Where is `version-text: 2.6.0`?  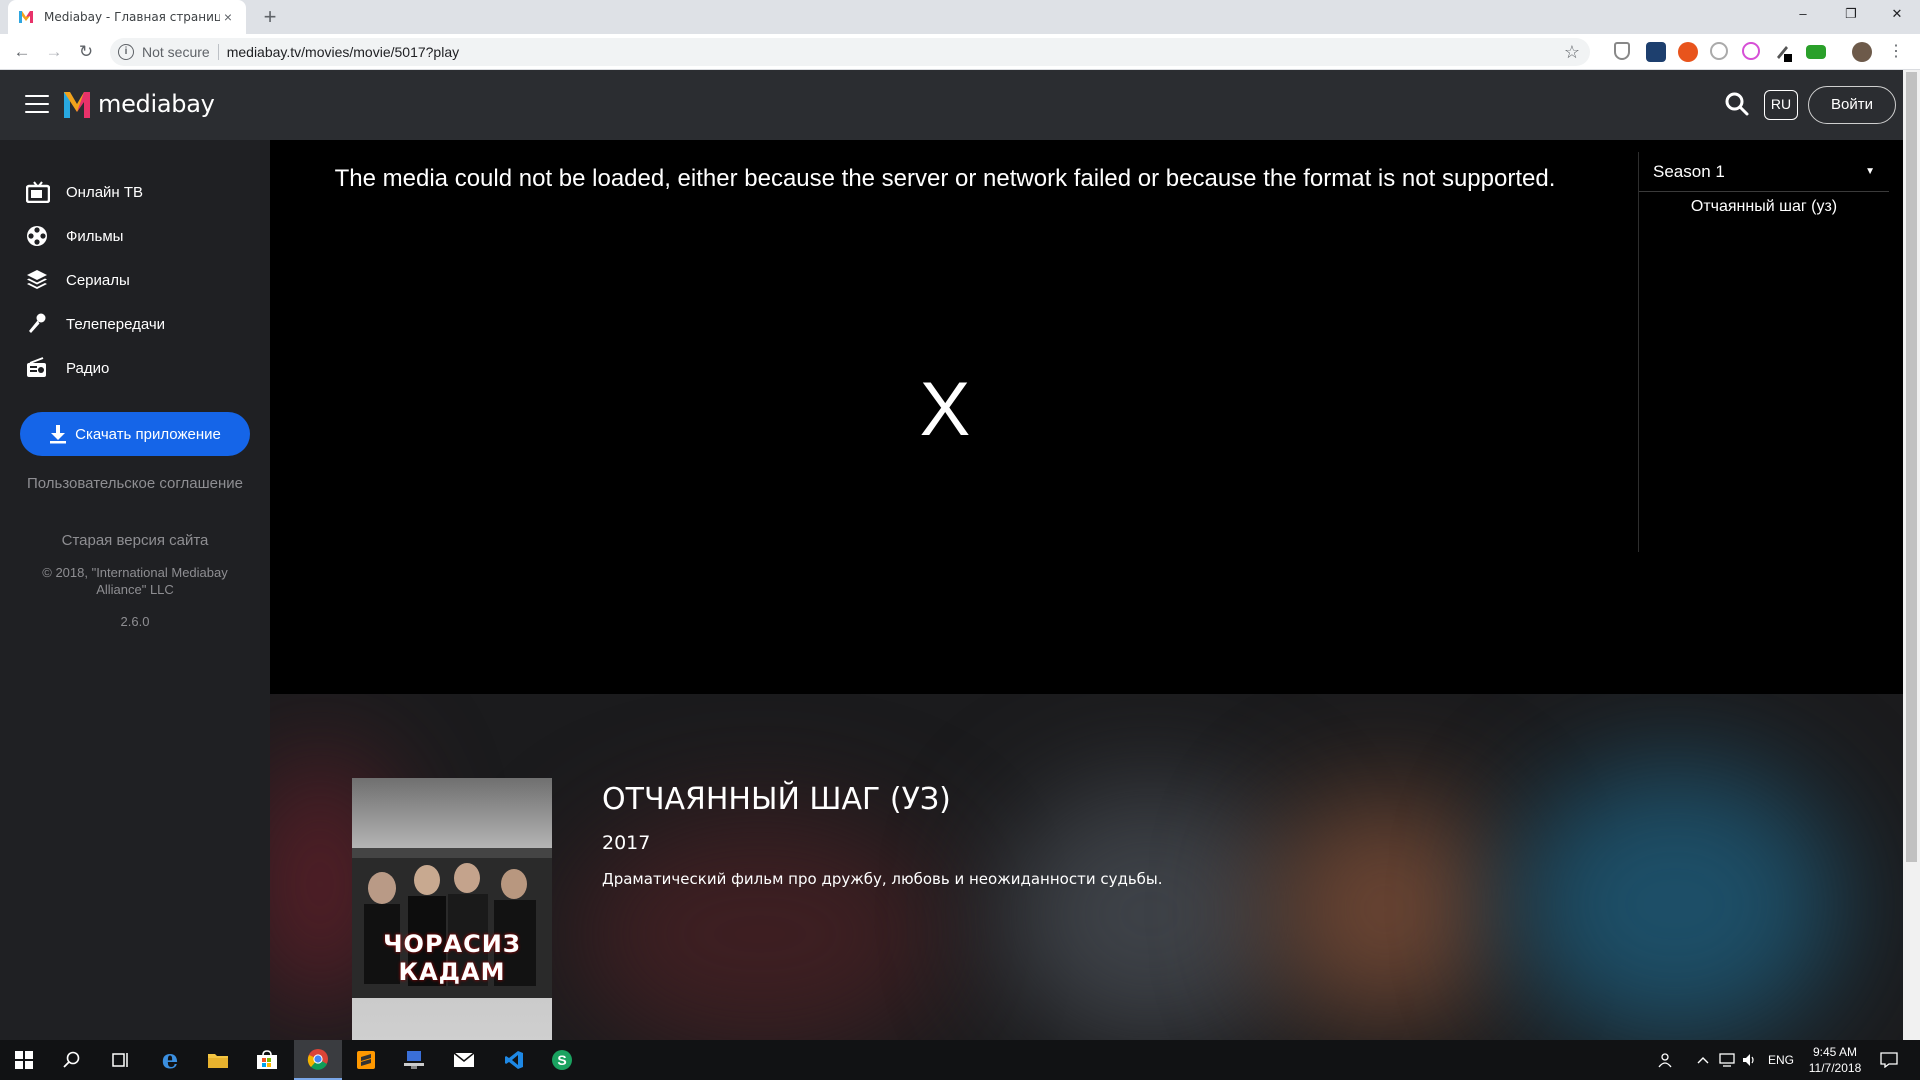
version-text: 2.6.0 is located at coordinates (135, 621).